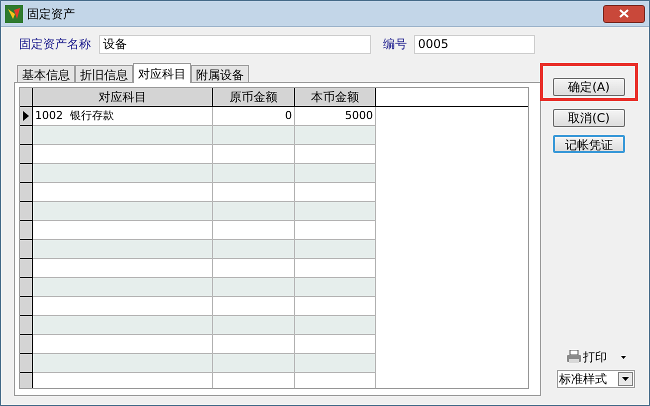 This screenshot has height=406, width=650. I want to click on field-label: 编号, so click(395, 44).